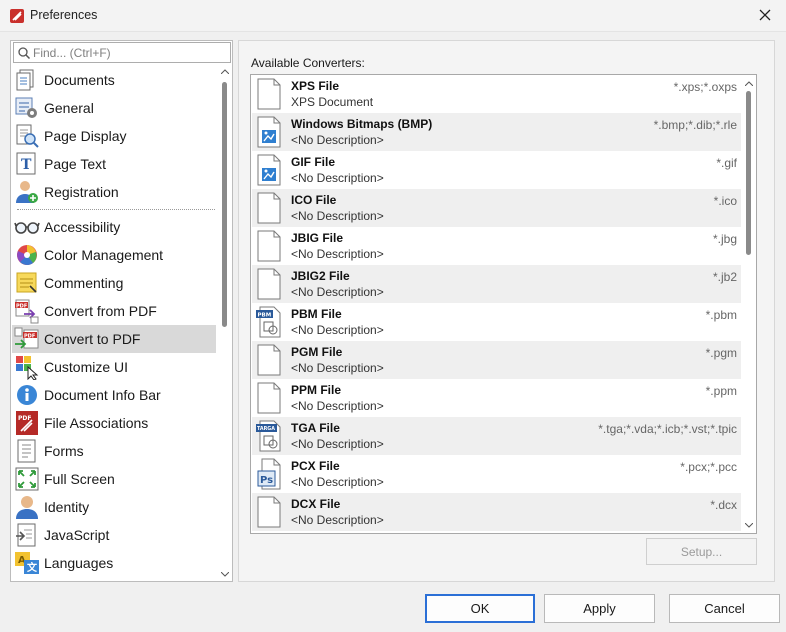  I want to click on registration-user-icon, so click(27, 192).